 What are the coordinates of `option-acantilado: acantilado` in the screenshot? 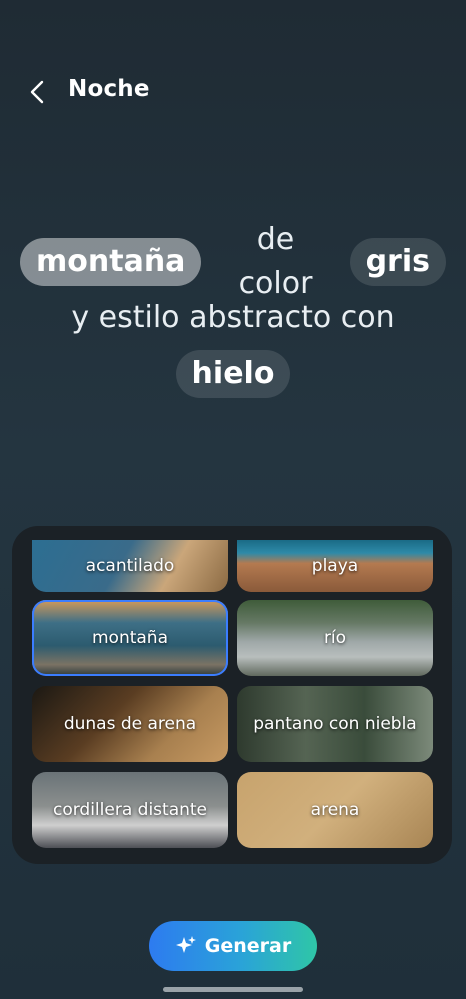 It's located at (130, 566).